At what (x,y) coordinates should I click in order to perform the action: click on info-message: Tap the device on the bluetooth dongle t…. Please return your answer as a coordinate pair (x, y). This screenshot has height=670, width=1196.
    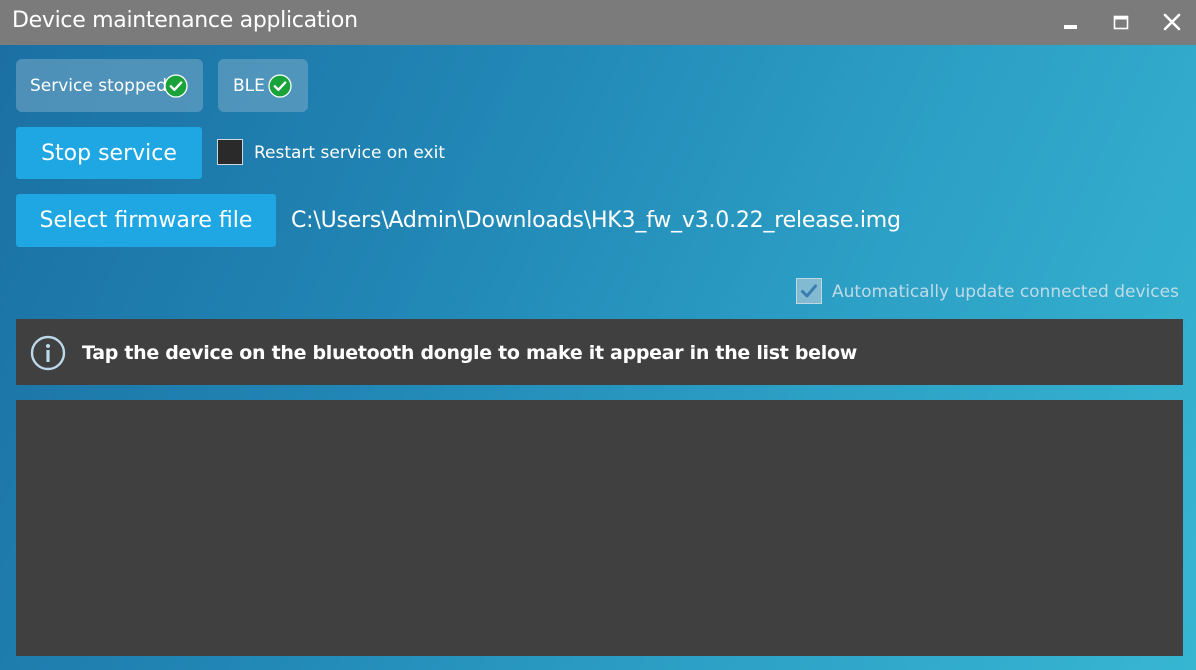
    Looking at the image, I should click on (469, 353).